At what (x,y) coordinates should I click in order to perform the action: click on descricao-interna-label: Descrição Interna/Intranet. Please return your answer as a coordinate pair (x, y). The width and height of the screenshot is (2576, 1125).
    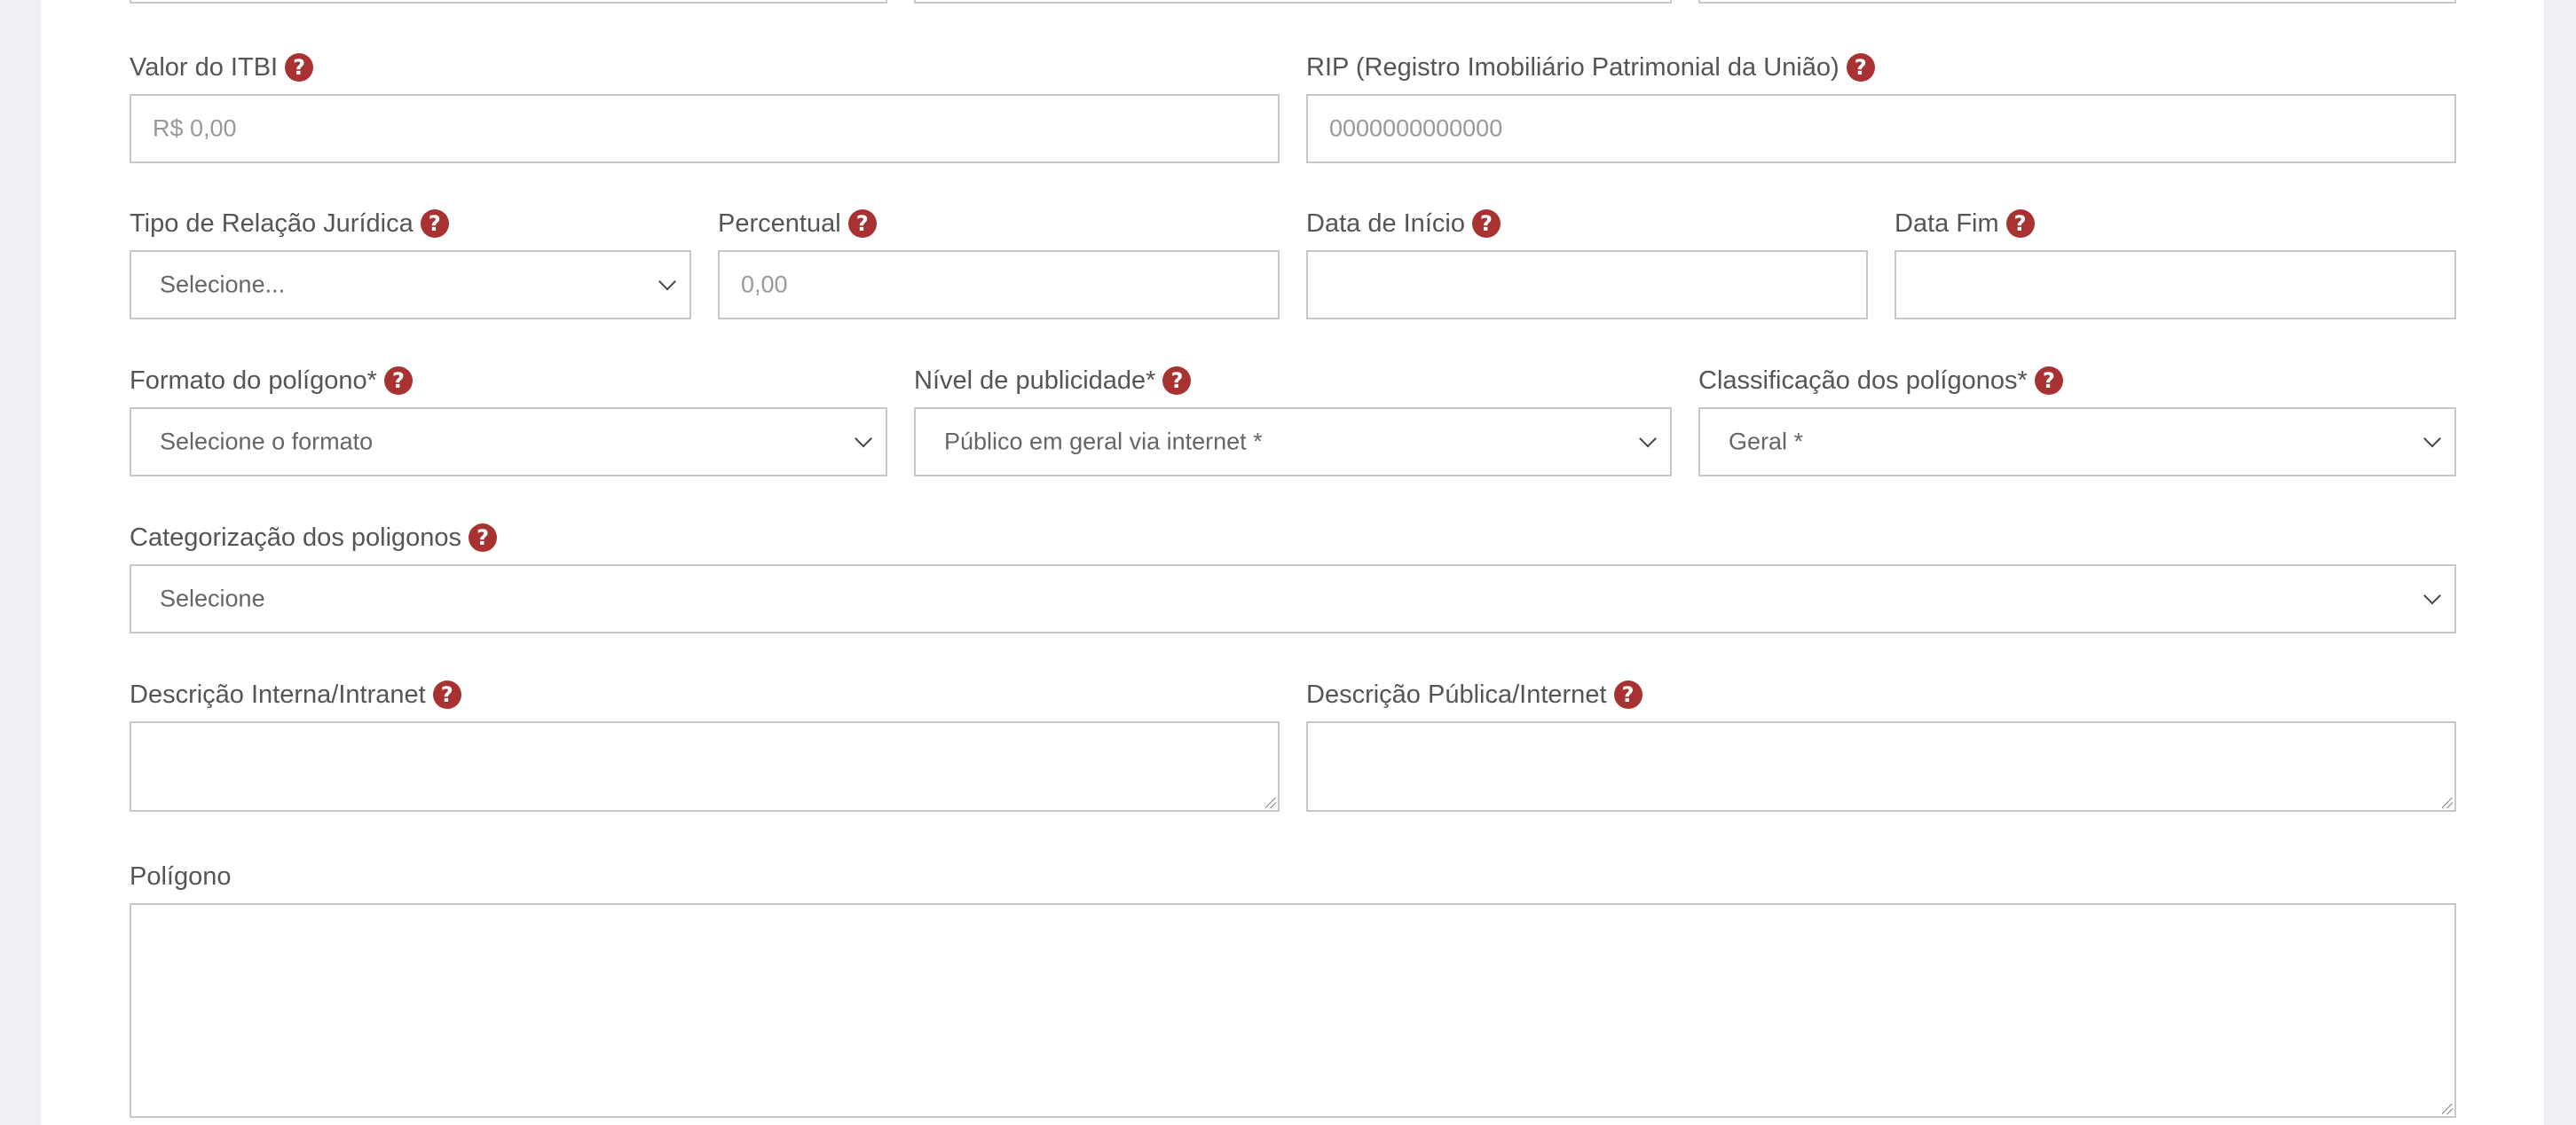
    Looking at the image, I should click on (278, 695).